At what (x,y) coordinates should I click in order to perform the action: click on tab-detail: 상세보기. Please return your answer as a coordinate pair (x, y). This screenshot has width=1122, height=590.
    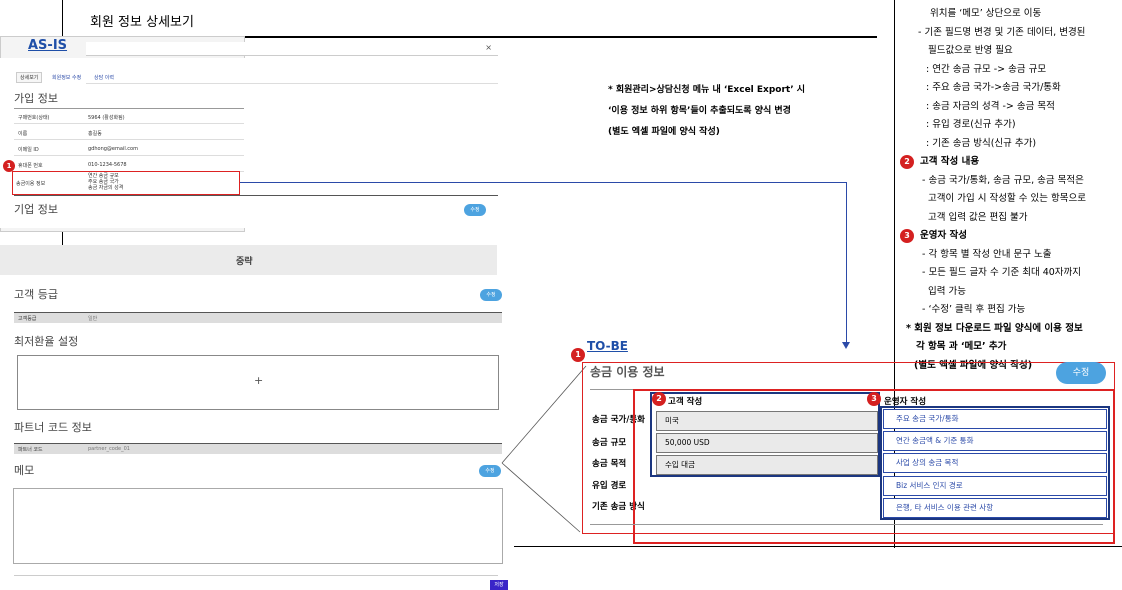
    Looking at the image, I should click on (29, 77).